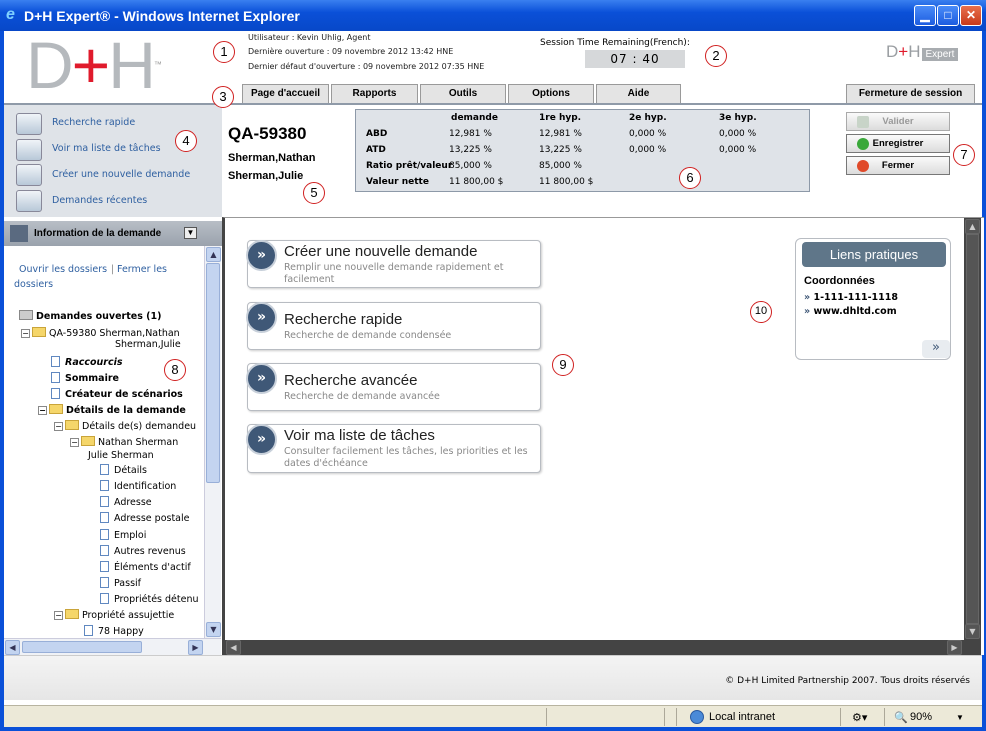 The image size is (986, 731). Describe the element at coordinates (143, 551) in the screenshot. I see `tree-leaf: Autres revenus` at that location.